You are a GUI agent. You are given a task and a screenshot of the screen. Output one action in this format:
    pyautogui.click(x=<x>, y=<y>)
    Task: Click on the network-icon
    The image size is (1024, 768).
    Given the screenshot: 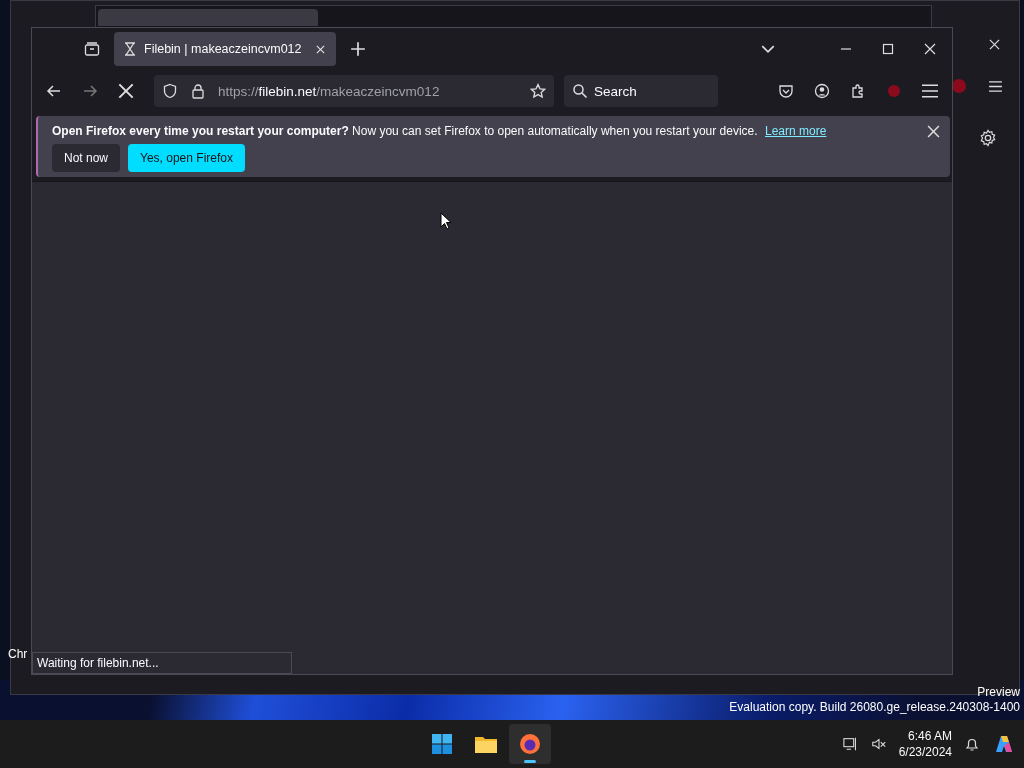 What is the action you would take?
    pyautogui.click(x=850, y=744)
    